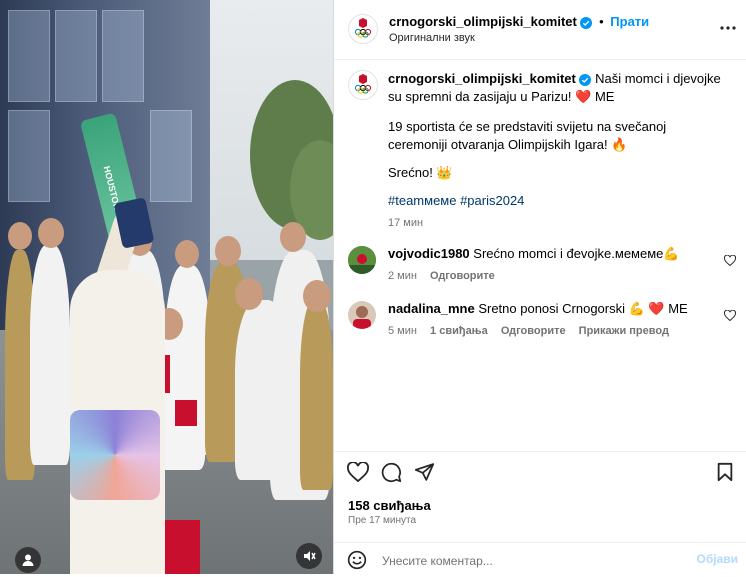 The width and height of the screenshot is (746, 577). I want to click on share-icon, so click(424, 473).